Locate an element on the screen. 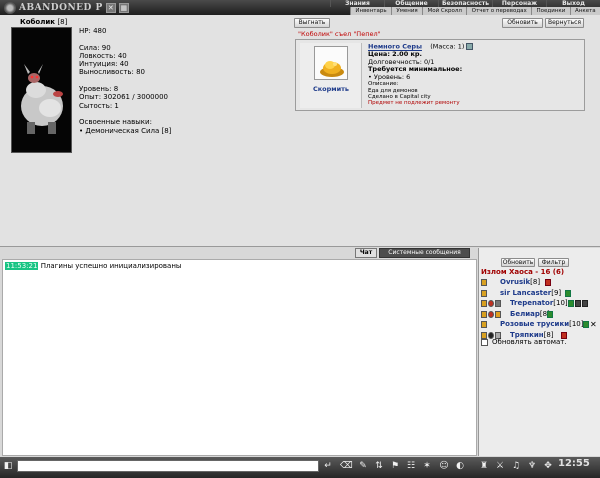 The height and width of the screenshot is (478, 600). pet-level: Уровень: 8 is located at coordinates (99, 89).